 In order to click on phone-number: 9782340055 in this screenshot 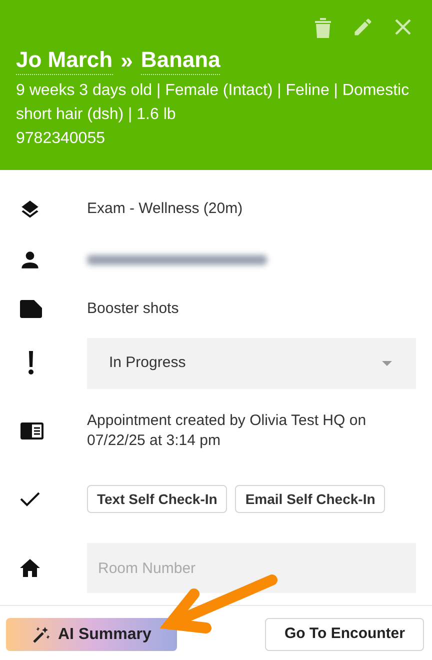, I will do `click(61, 139)`.